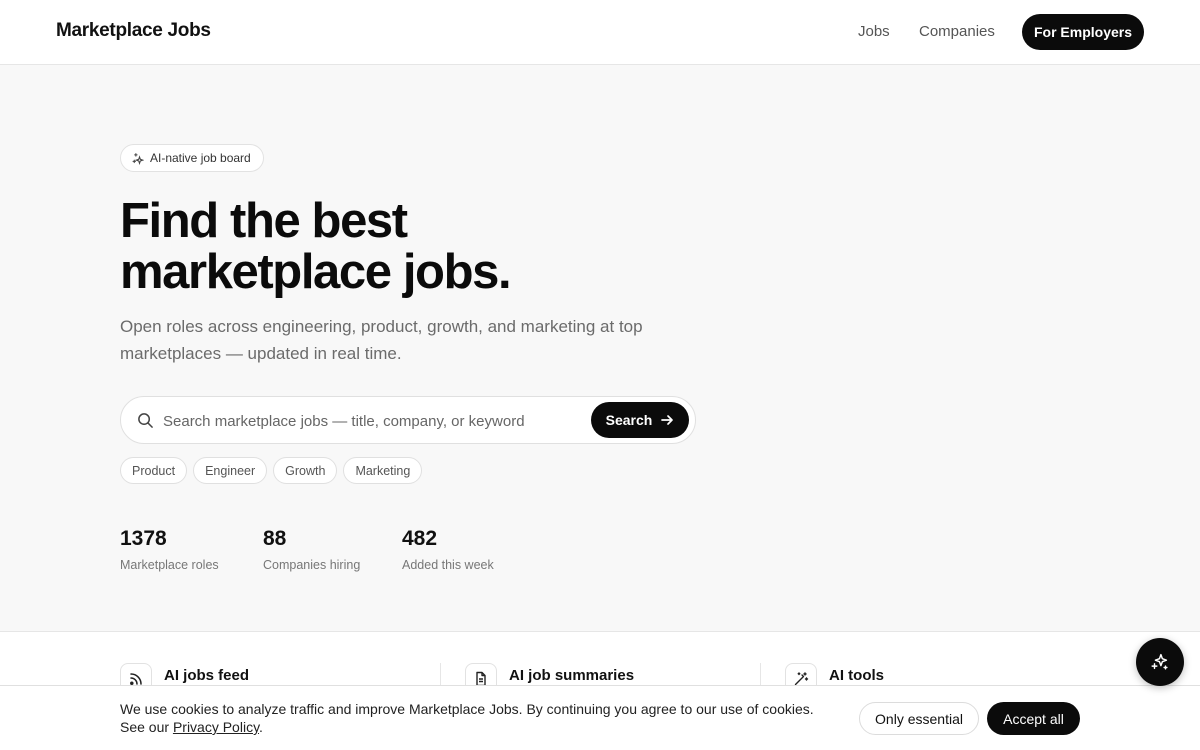  Describe the element at coordinates (271, 470) in the screenshot. I see `category-chips: Product Engineer Growth Marketing` at that location.